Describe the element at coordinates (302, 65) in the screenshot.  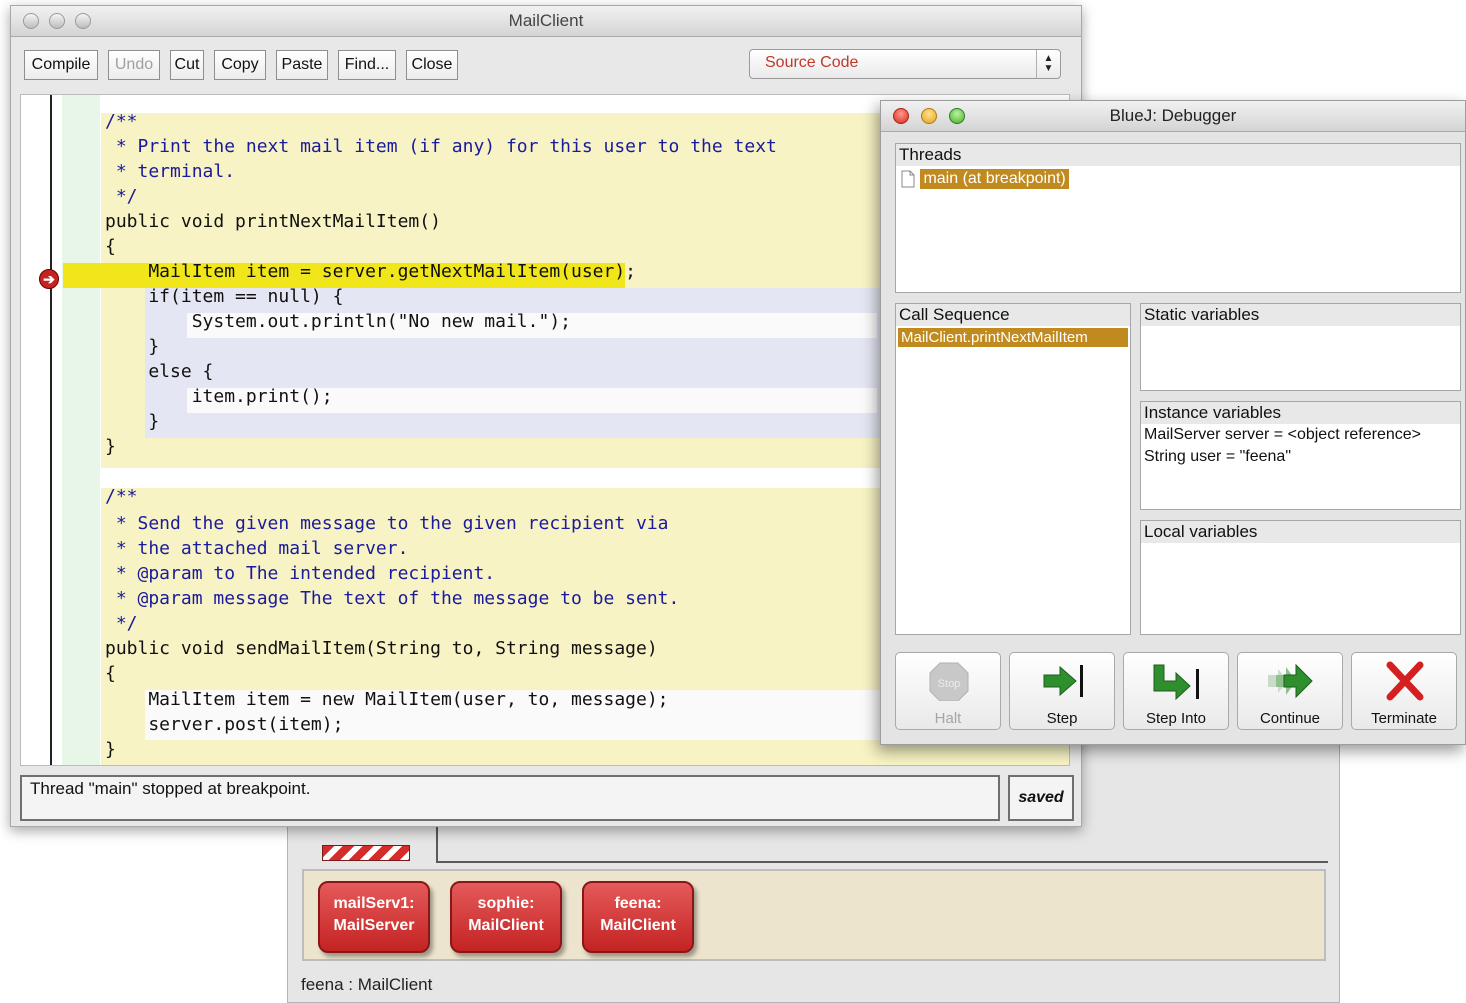
I see `paste-button: Paste` at that location.